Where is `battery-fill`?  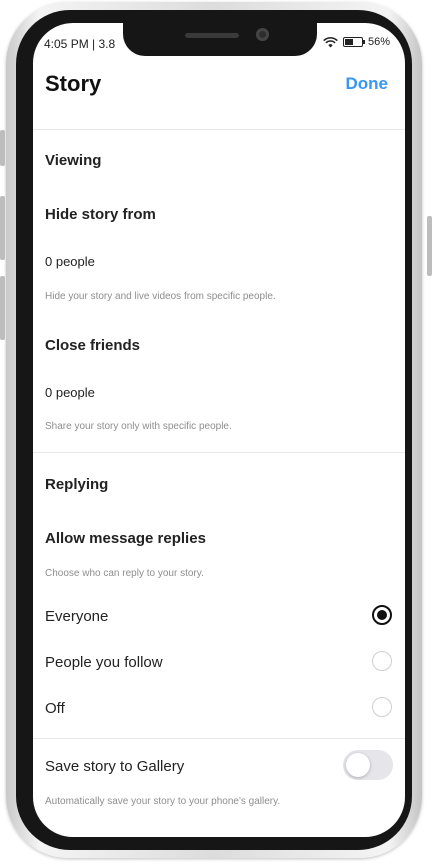
battery-fill is located at coordinates (348, 42).